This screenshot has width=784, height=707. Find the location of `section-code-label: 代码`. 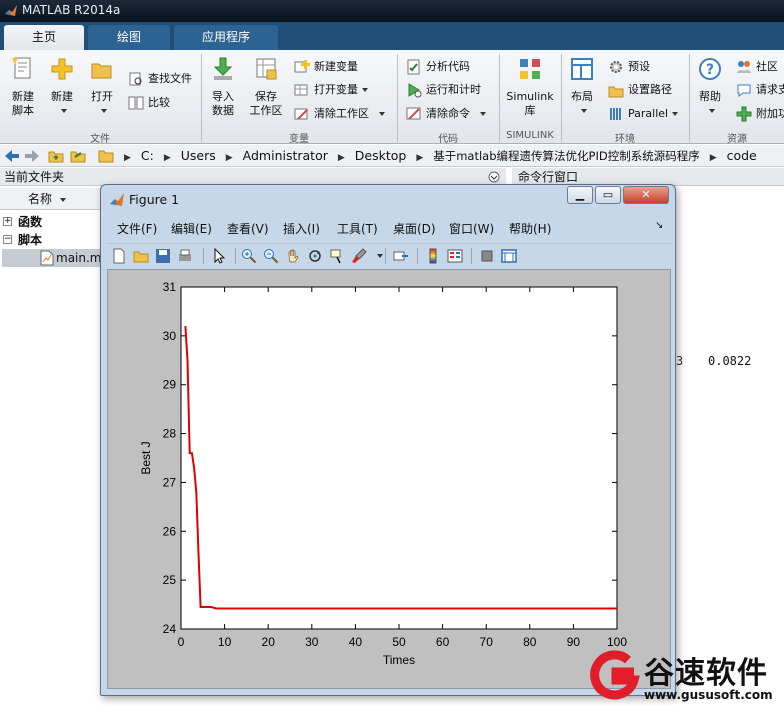

section-code-label: 代码 is located at coordinates (448, 139).